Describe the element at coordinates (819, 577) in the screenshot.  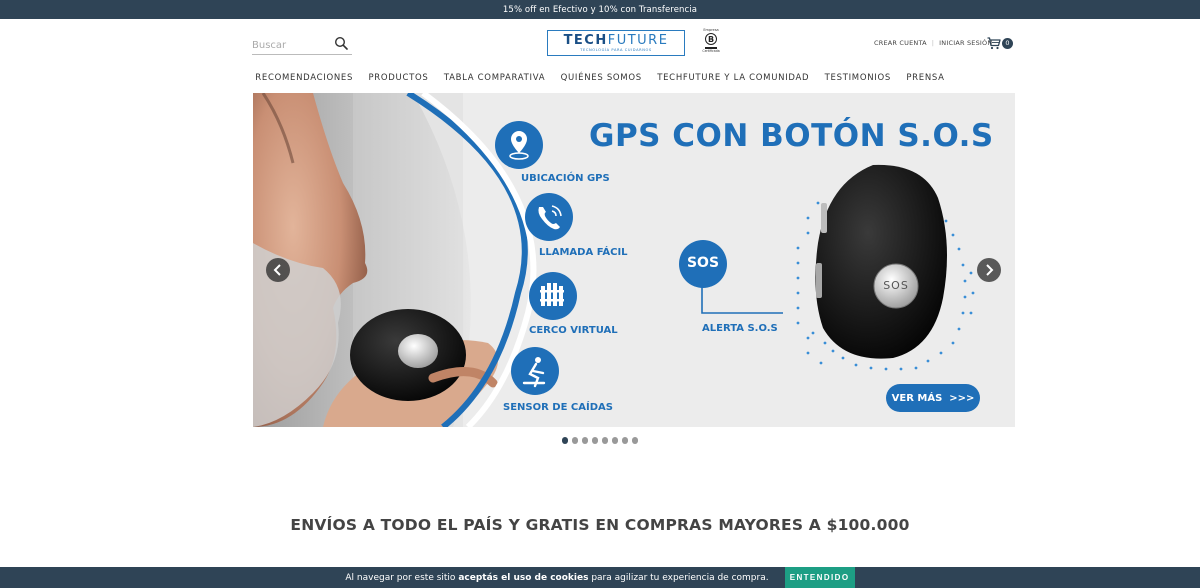
I see `cookie-accept-button: ENTENDIDO` at that location.